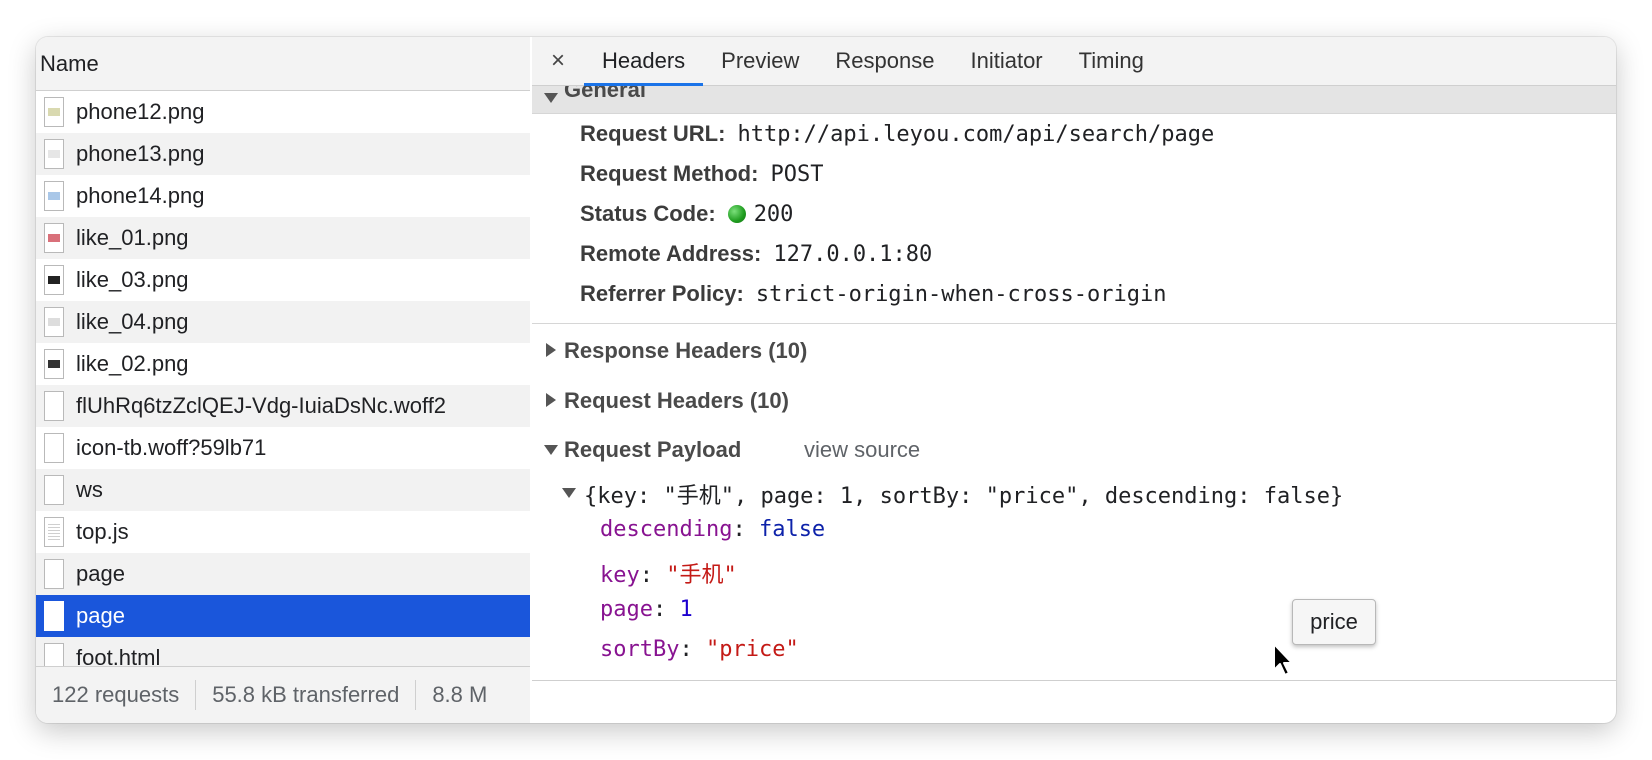 The width and height of the screenshot is (1652, 760). Describe the element at coordinates (283, 238) in the screenshot. I see `request-row: like_01.png` at that location.